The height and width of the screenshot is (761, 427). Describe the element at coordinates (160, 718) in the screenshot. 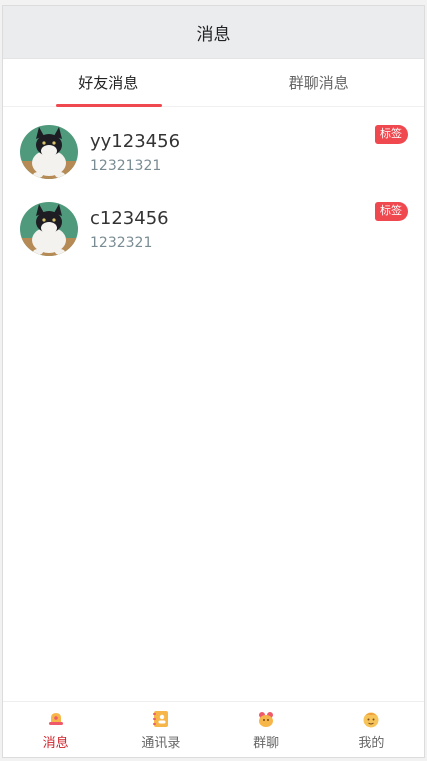

I see `contacts-book-icon` at that location.